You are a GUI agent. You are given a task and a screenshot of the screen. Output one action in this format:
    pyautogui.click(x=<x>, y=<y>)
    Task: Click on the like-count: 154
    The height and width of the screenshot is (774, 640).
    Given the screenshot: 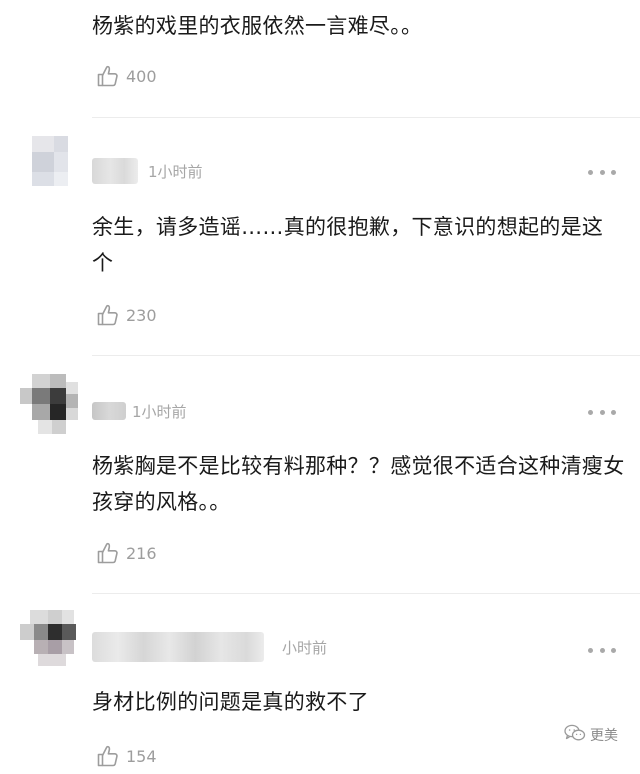 What is the action you would take?
    pyautogui.click(x=141, y=756)
    